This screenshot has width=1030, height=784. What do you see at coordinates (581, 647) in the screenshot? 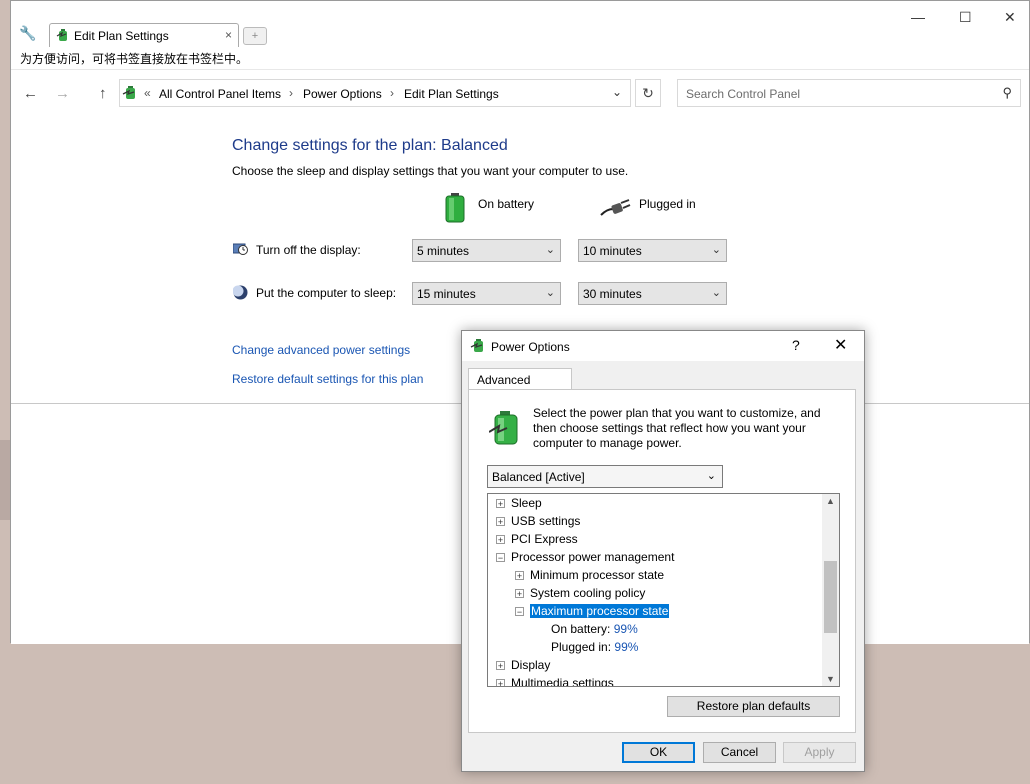
I see `tree-label: Plugged in:` at bounding box center [581, 647].